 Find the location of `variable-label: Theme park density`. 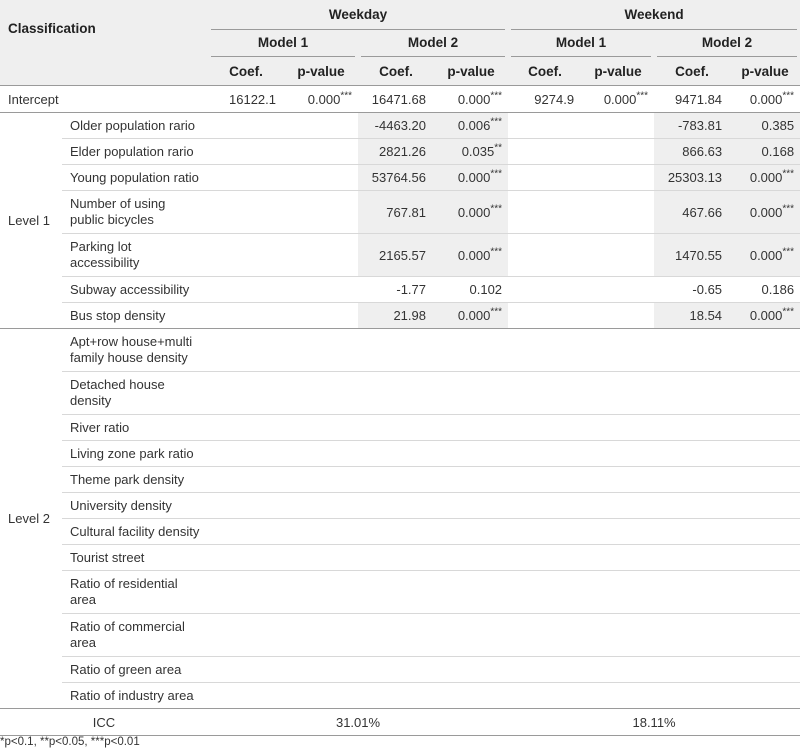

variable-label: Theme park density is located at coordinates (135, 479).